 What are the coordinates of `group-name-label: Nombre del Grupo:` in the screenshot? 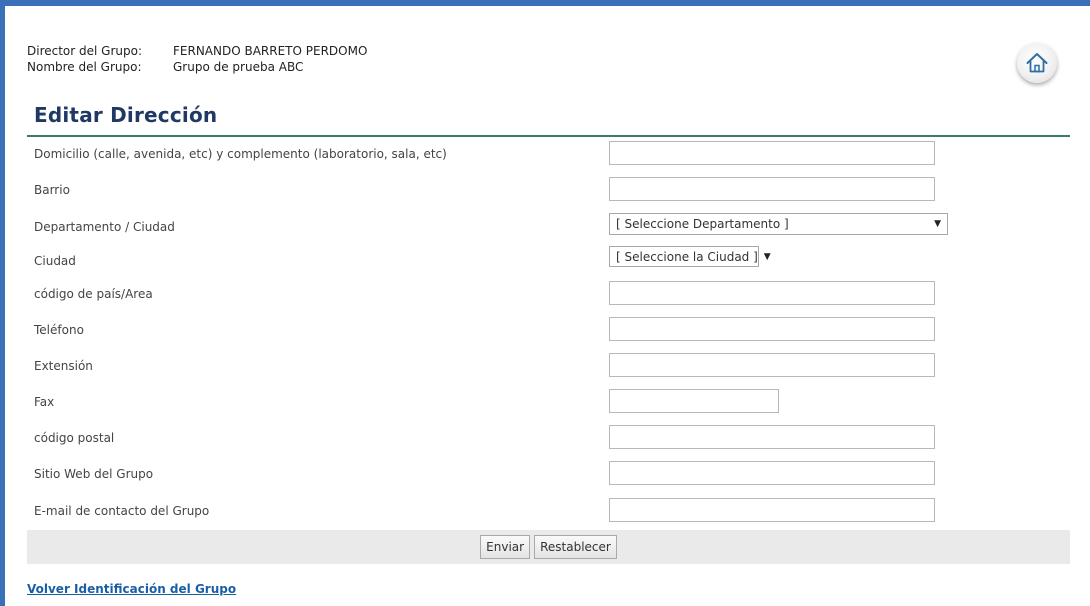 It's located at (84, 67).